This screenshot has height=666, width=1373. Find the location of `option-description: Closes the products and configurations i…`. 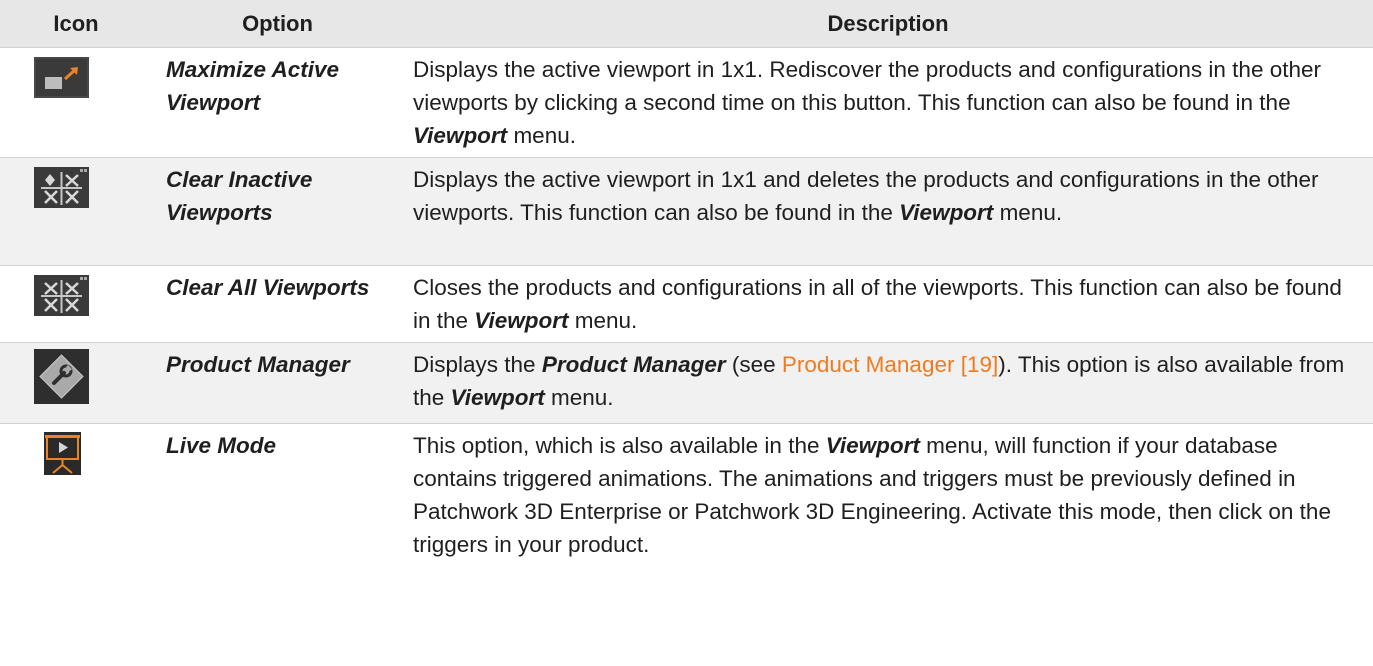

option-description: Closes the products and configurations i… is located at coordinates (877, 304).